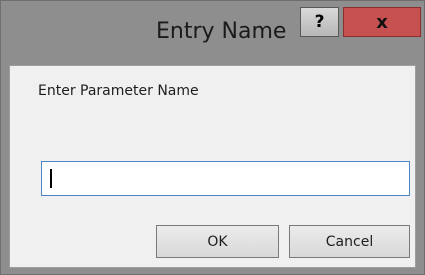 Image resolution: width=425 pixels, height=275 pixels. I want to click on parameter-name-input, so click(225, 178).